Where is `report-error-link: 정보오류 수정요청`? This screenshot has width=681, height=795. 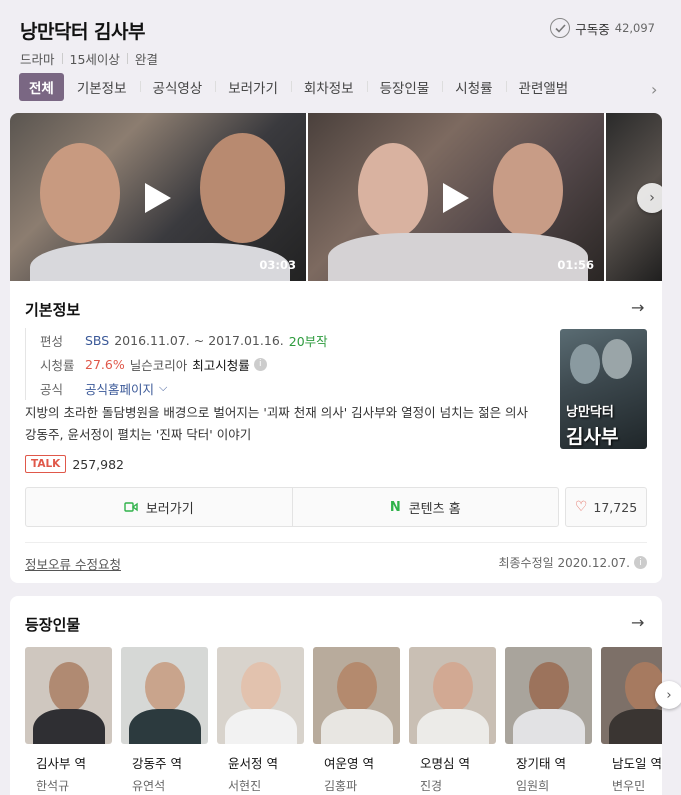
report-error-link: 정보오류 수정요청 is located at coordinates (73, 563).